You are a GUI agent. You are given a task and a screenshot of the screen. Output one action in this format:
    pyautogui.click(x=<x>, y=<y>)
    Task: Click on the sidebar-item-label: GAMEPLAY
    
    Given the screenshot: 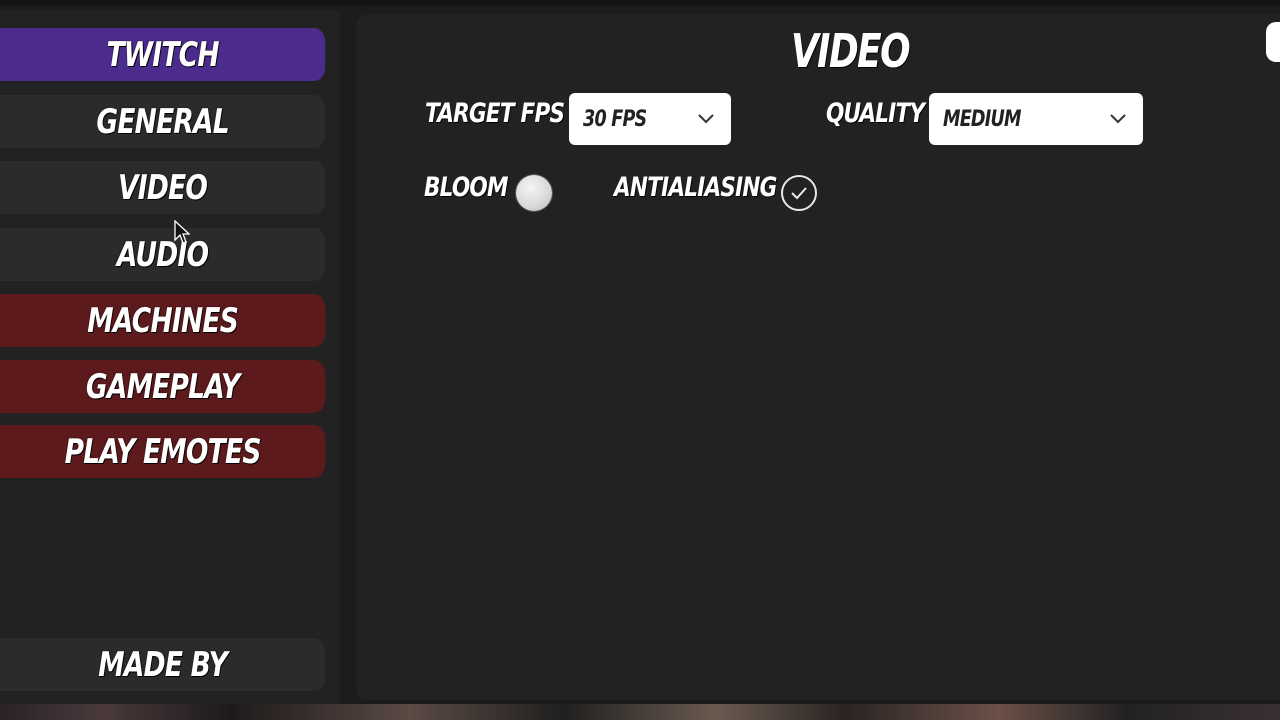 What is the action you would take?
    pyautogui.click(x=162, y=386)
    